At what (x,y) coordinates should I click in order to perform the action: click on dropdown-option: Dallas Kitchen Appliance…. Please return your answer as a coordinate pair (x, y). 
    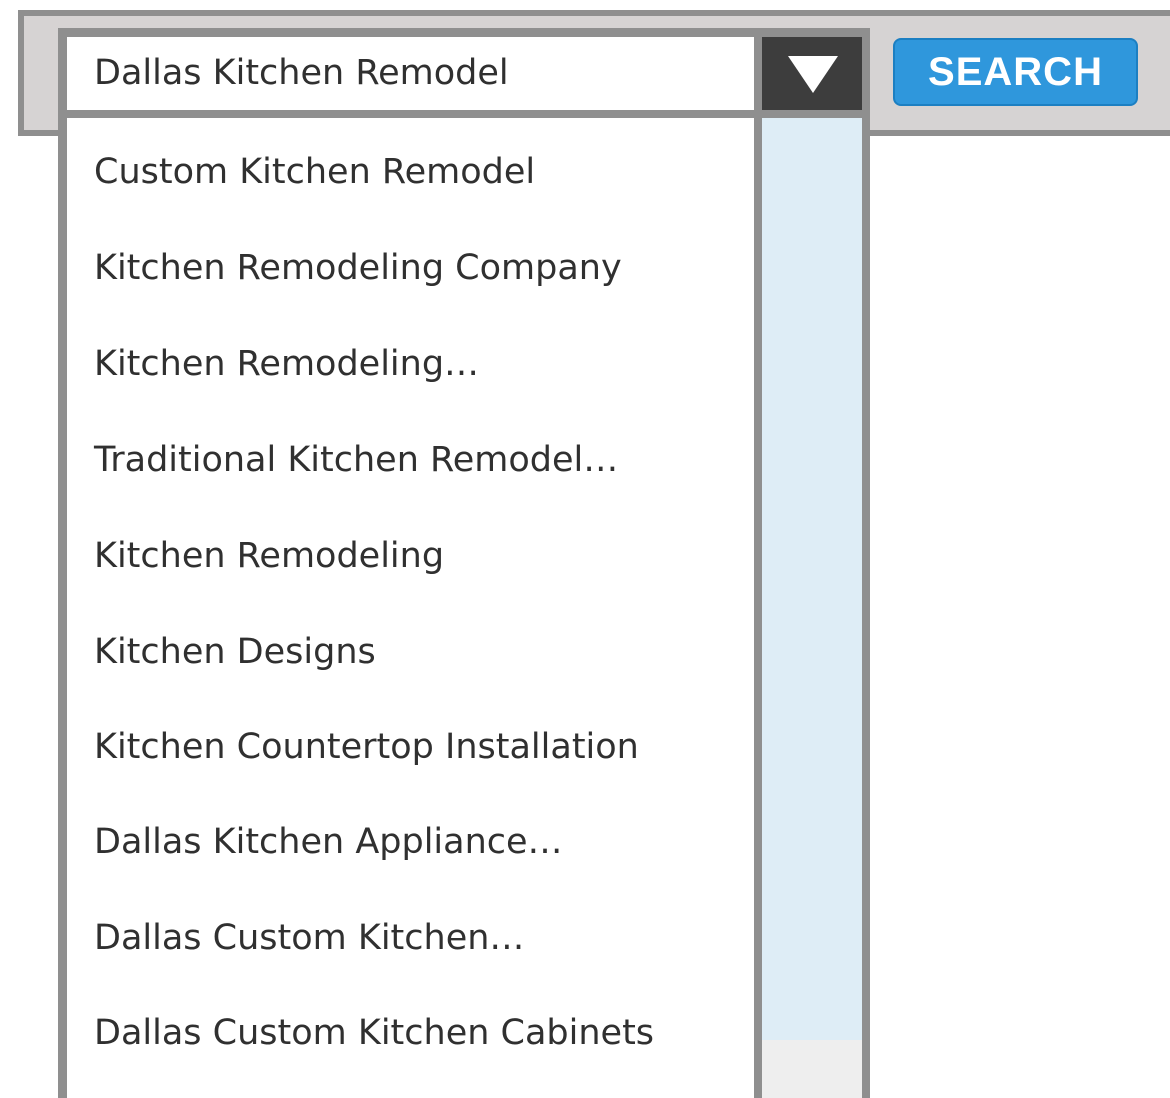
    Looking at the image, I should click on (328, 842).